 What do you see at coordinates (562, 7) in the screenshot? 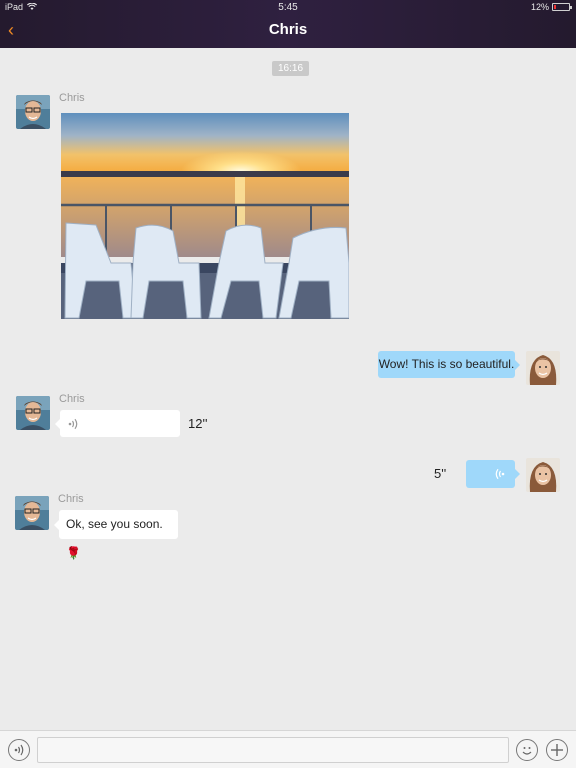
I see `battery-icon` at bounding box center [562, 7].